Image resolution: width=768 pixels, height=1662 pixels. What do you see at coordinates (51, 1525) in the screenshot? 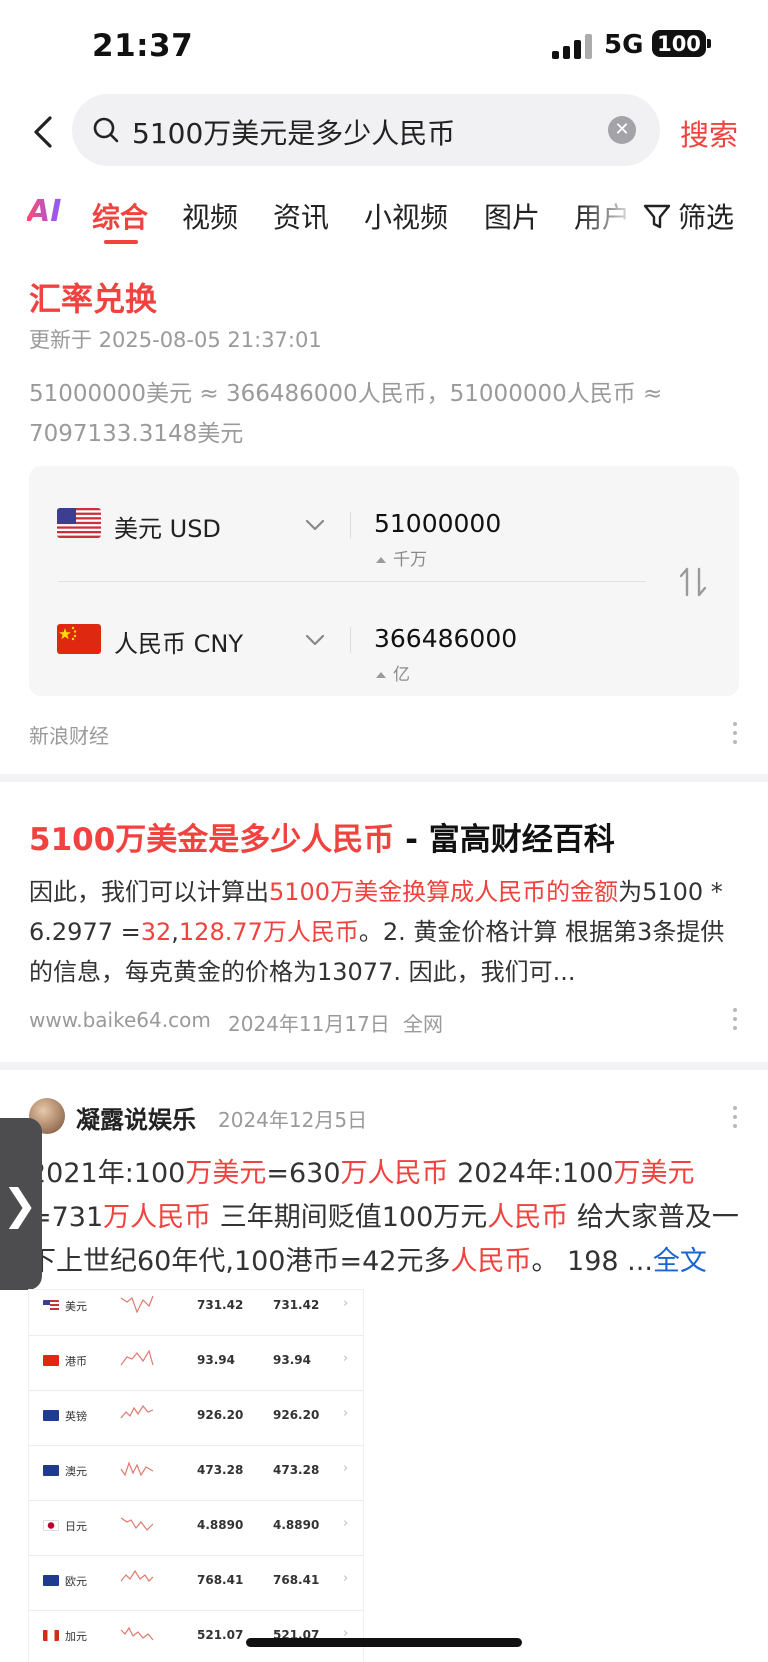
I see `jp-flag-icon` at bounding box center [51, 1525].